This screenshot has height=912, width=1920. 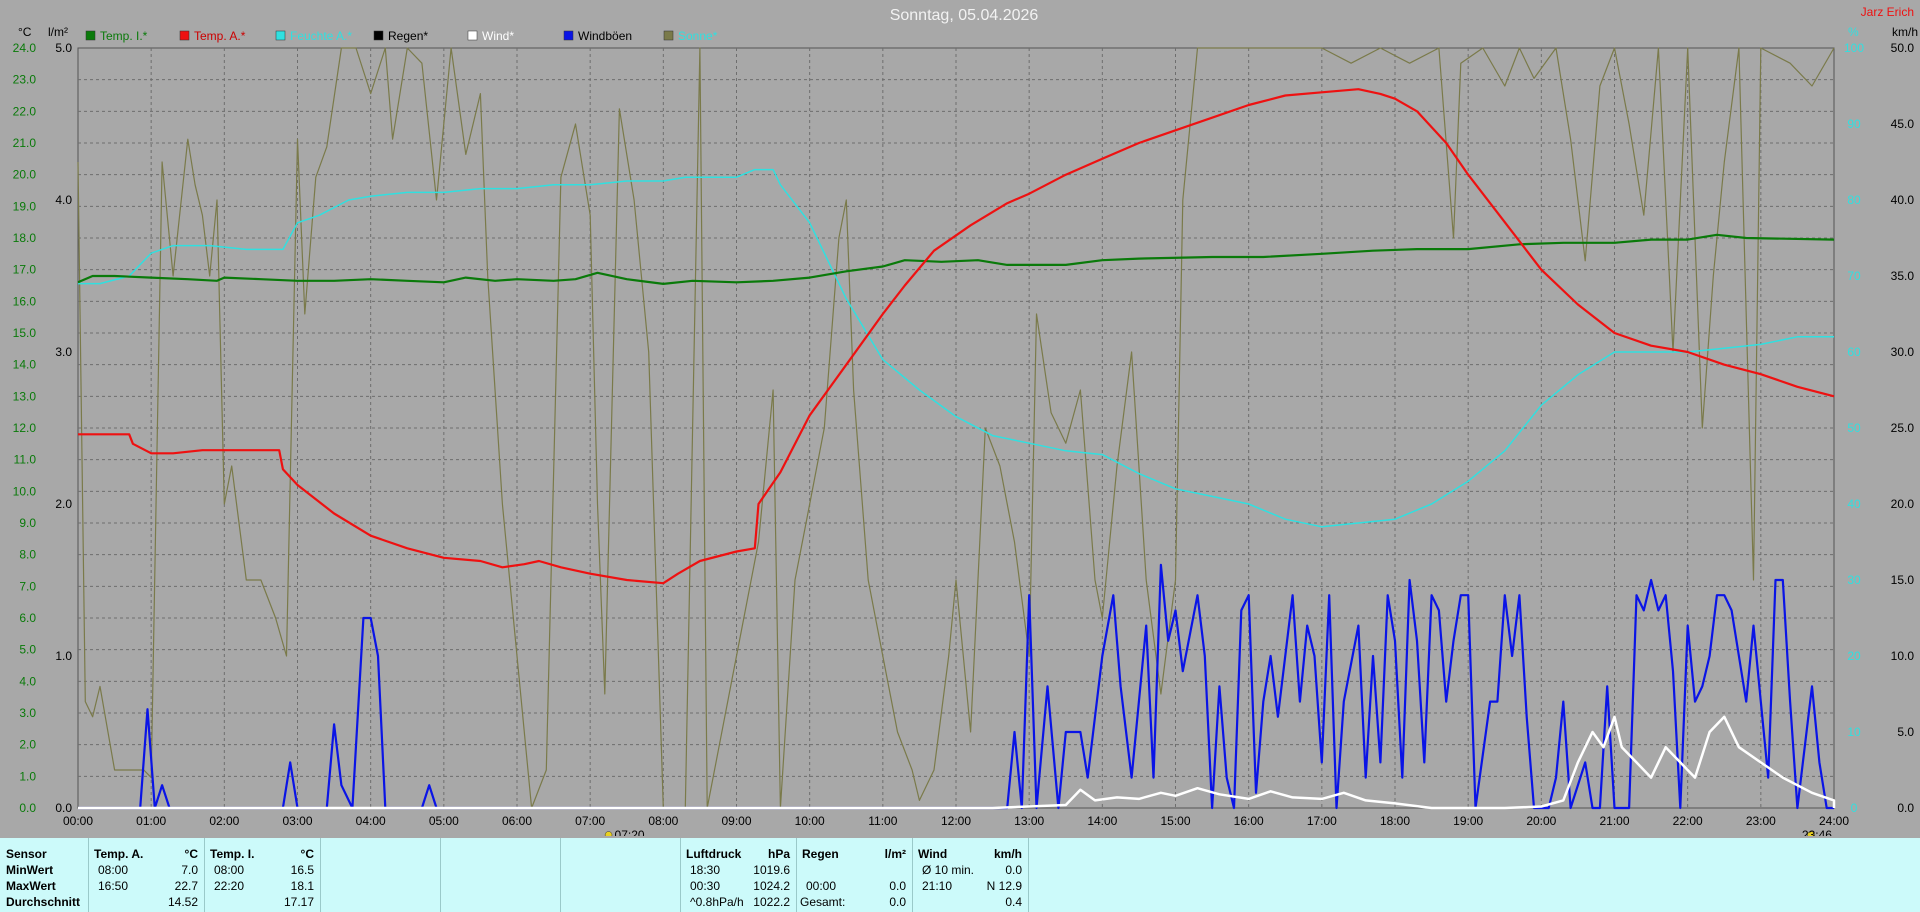 I want to click on x-tick-label: 18:00, so click(x=1395, y=821).